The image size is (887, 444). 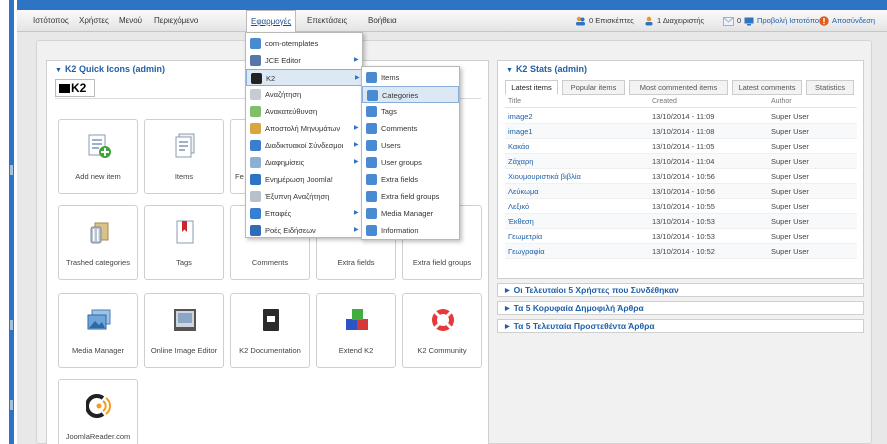 What do you see at coordinates (327, 21) in the screenshot?
I see `menu-extensions: Επεκτάσεις` at bounding box center [327, 21].